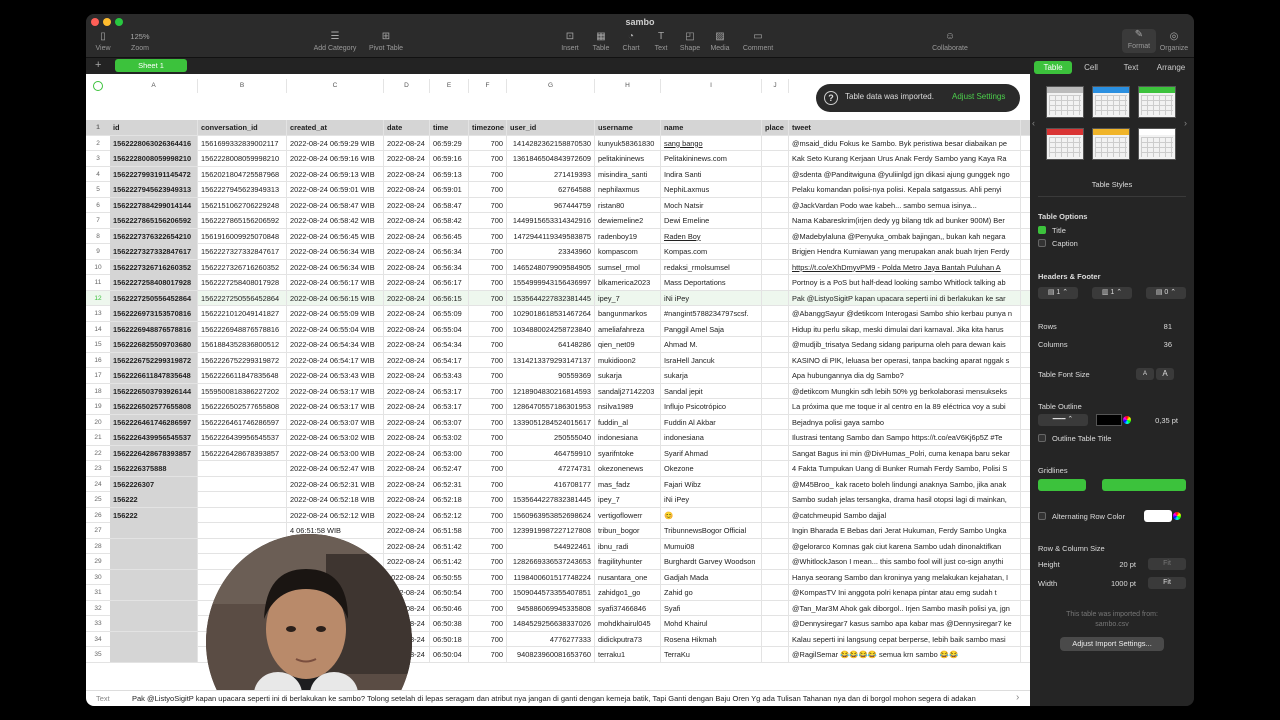  What do you see at coordinates (335, 267) in the screenshot?
I see `table-cell: 2022-08-24 06:56:34 WIB` at bounding box center [335, 267].